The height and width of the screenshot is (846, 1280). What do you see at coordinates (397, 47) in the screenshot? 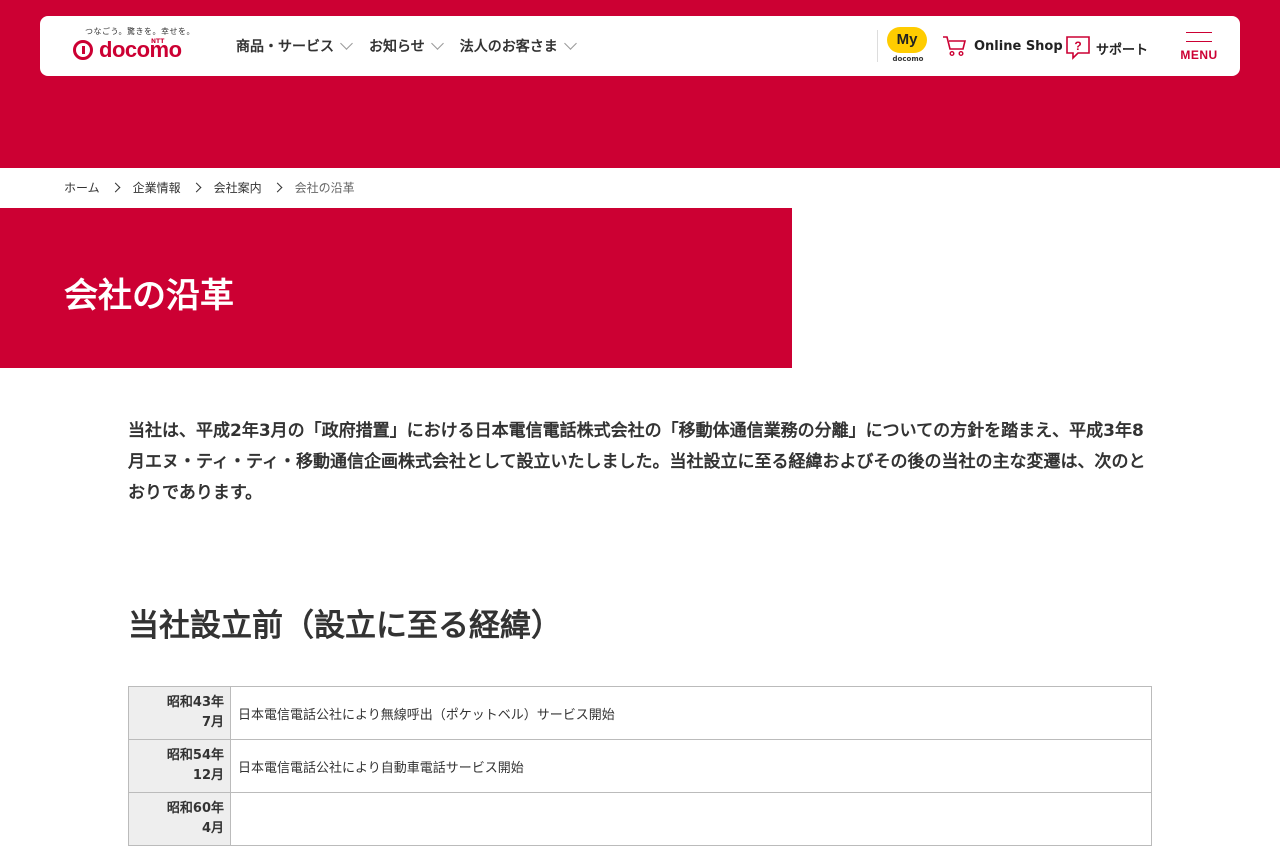
I see `nav-item-label: お知らせ` at bounding box center [397, 47].